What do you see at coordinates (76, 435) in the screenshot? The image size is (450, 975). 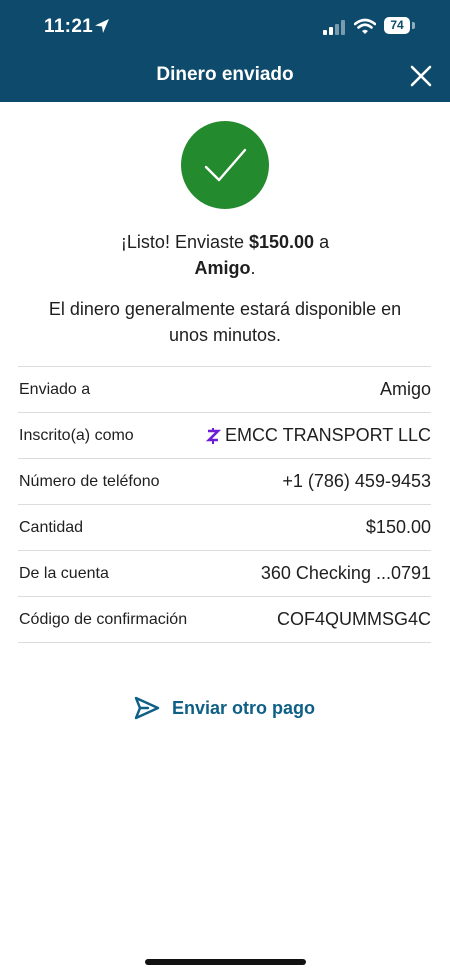 I see `detail-label: Inscrito(a) como` at bounding box center [76, 435].